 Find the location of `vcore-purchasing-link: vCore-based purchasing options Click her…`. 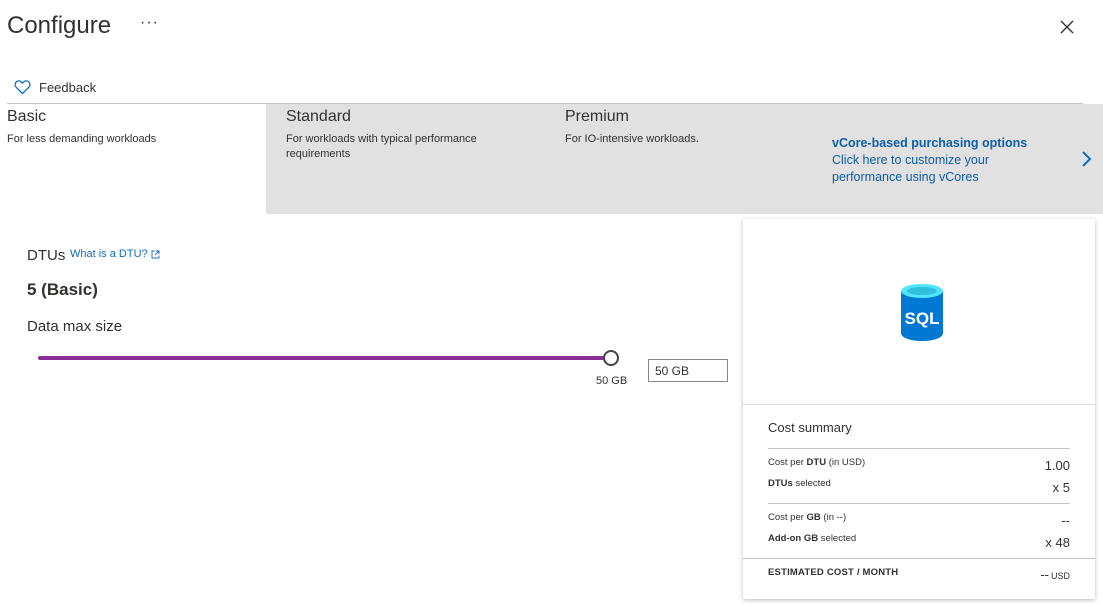

vcore-purchasing-link: vCore-based purchasing options Click her… is located at coordinates (947, 161).